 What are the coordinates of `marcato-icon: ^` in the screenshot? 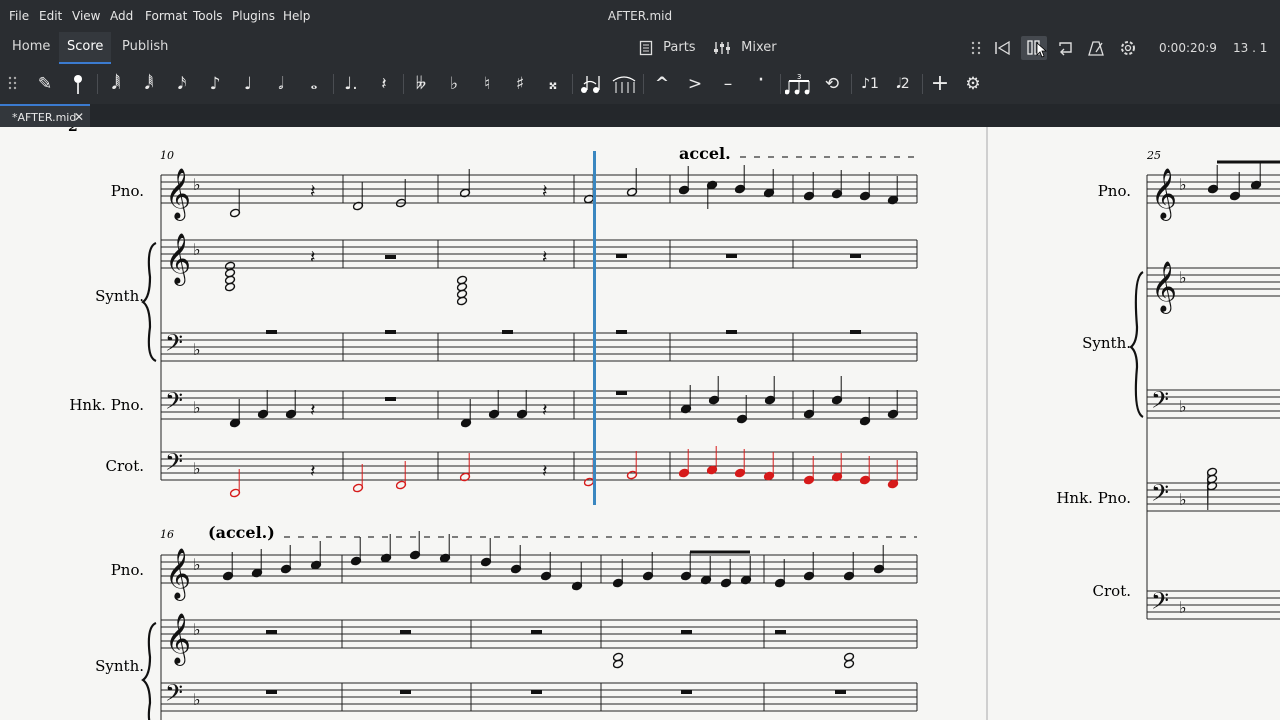 It's located at (662, 84).